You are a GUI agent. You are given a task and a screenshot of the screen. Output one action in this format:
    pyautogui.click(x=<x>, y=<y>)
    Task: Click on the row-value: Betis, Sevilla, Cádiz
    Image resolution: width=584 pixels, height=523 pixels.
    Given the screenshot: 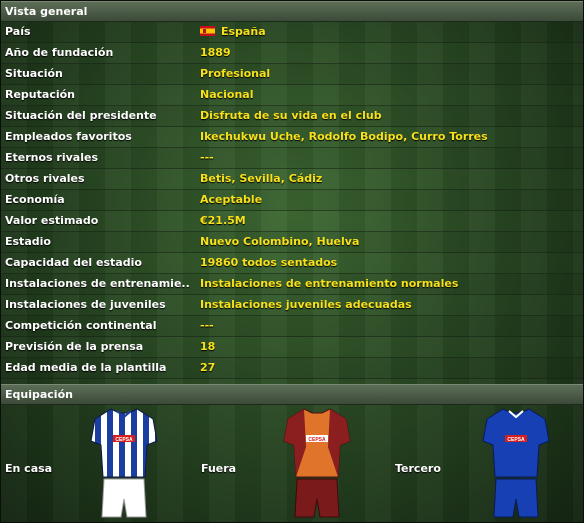 What is the action you would take?
    pyautogui.click(x=261, y=179)
    